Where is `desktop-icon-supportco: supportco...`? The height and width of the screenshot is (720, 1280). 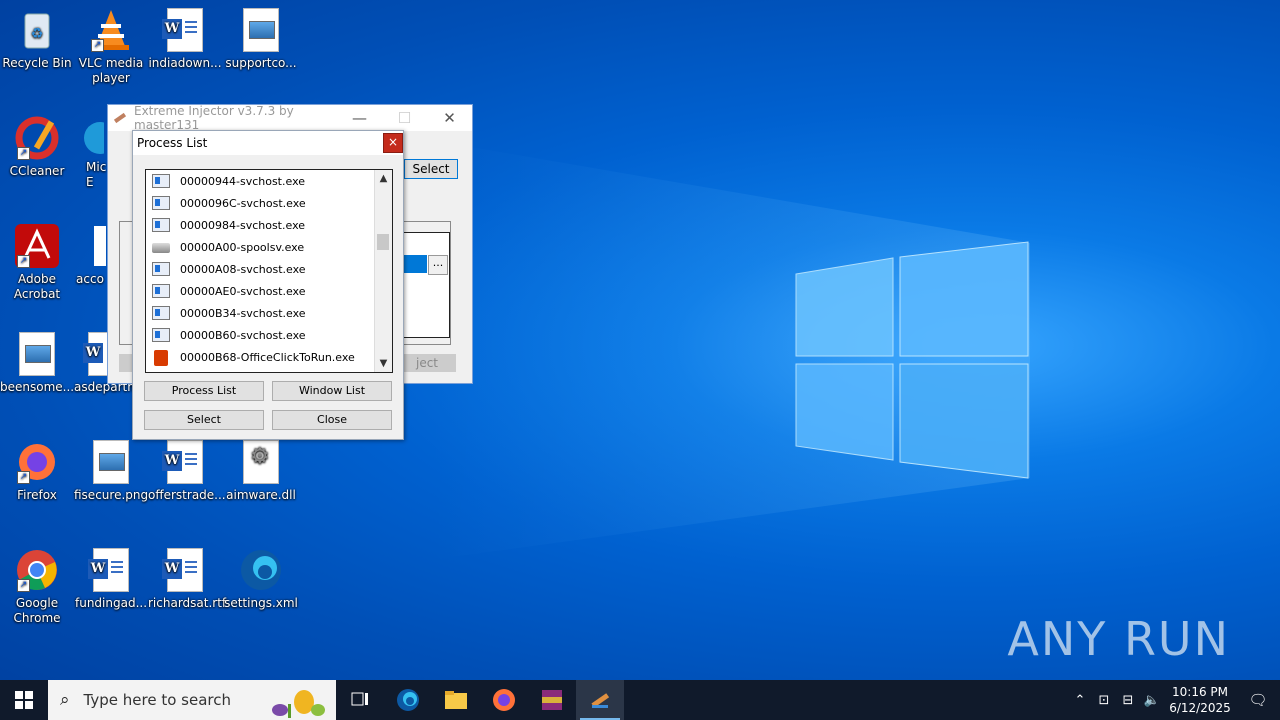
desktop-icon-supportco: supportco... is located at coordinates (261, 39).